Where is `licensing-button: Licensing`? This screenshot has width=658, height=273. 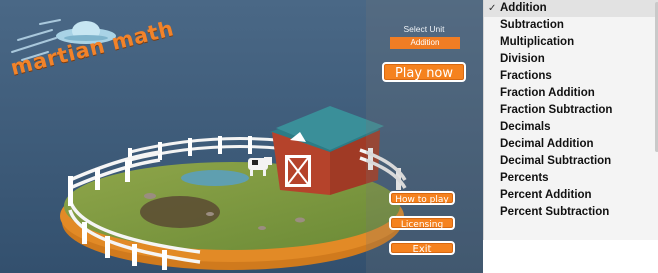 licensing-button: Licensing is located at coordinates (422, 223).